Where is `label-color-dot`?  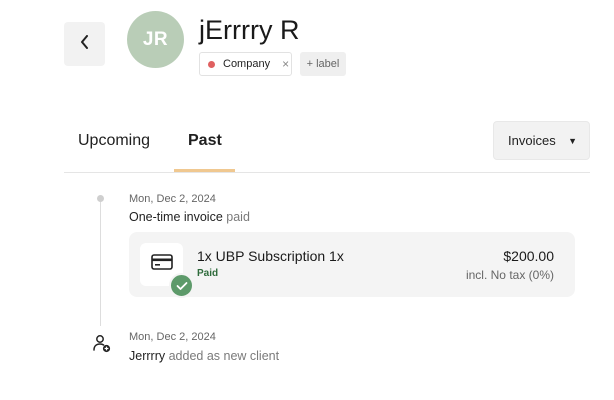
label-color-dot is located at coordinates (211, 64).